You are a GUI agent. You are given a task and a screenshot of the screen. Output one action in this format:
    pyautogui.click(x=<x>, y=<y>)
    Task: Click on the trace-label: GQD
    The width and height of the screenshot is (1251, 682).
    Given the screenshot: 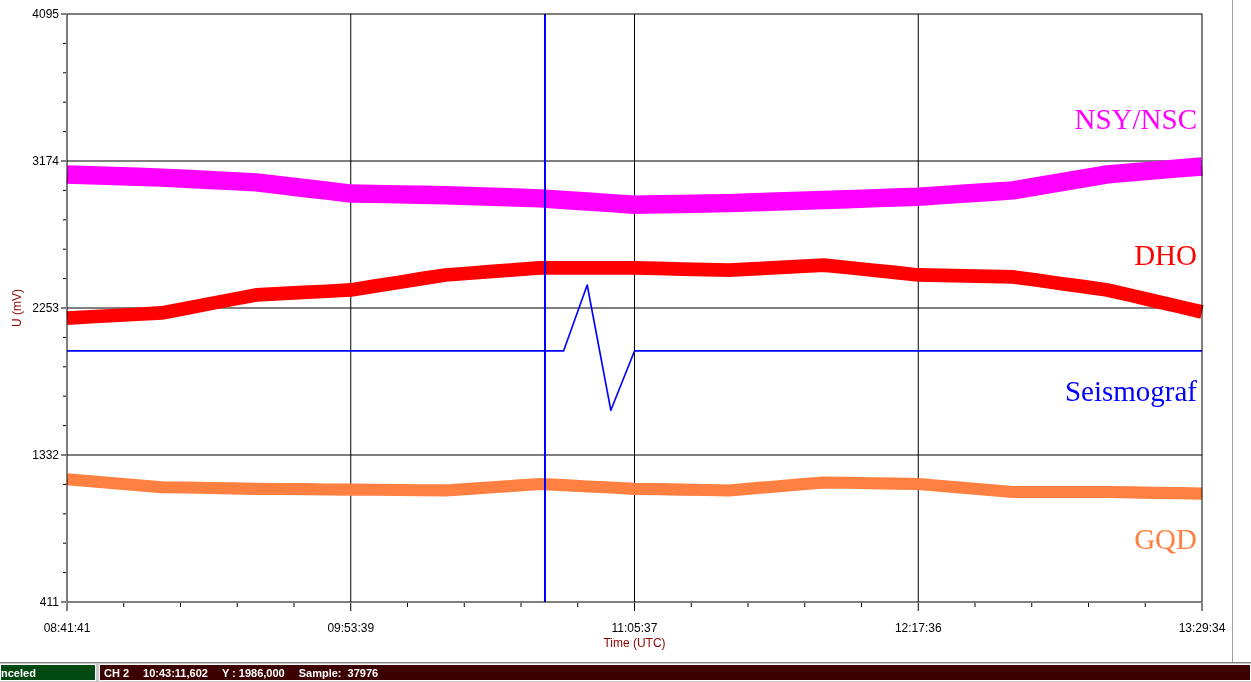 What is the action you would take?
    pyautogui.click(x=1165, y=538)
    